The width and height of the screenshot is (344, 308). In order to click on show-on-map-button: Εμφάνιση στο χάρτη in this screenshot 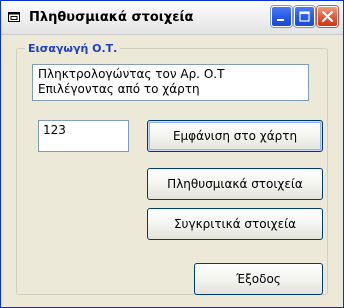, I will do `click(235, 136)`.